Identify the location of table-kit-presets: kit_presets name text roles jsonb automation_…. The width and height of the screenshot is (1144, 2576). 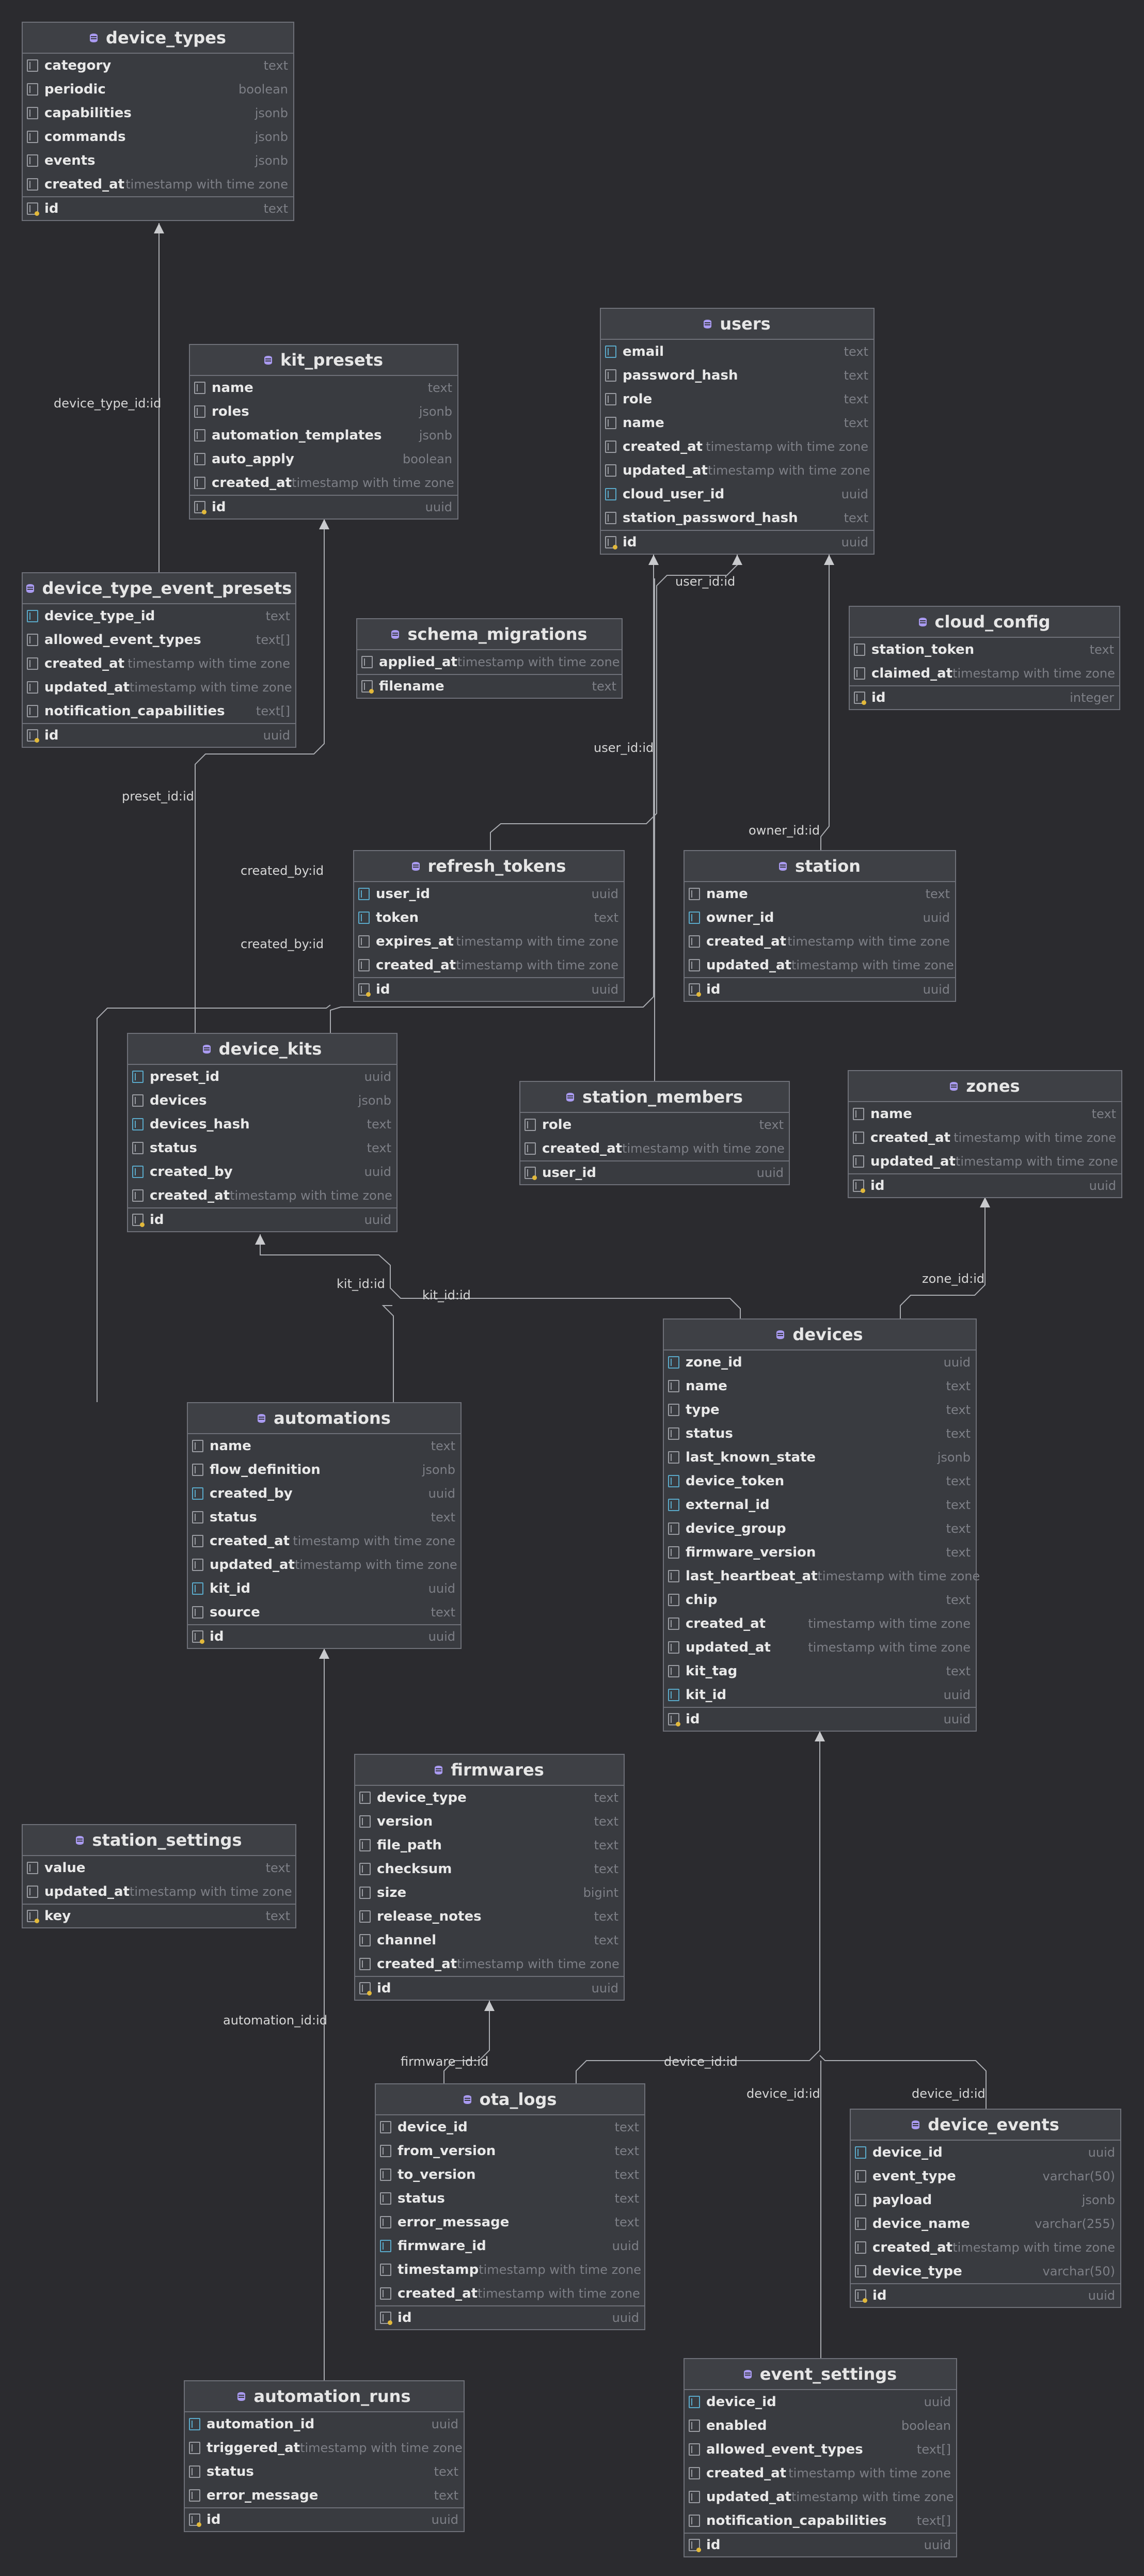
(323, 432).